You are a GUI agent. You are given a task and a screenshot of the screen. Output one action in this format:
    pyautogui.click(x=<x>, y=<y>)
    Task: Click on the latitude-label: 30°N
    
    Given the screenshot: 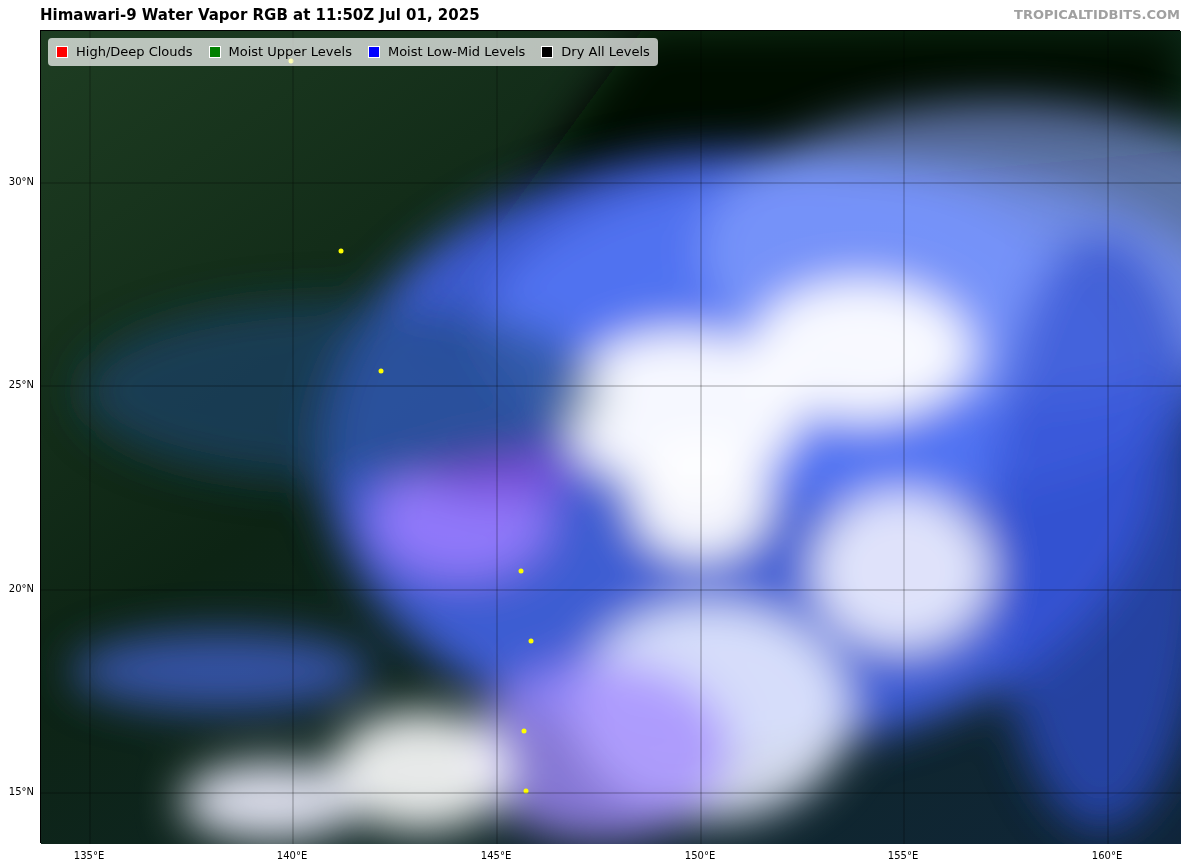 What is the action you would take?
    pyautogui.click(x=21, y=182)
    